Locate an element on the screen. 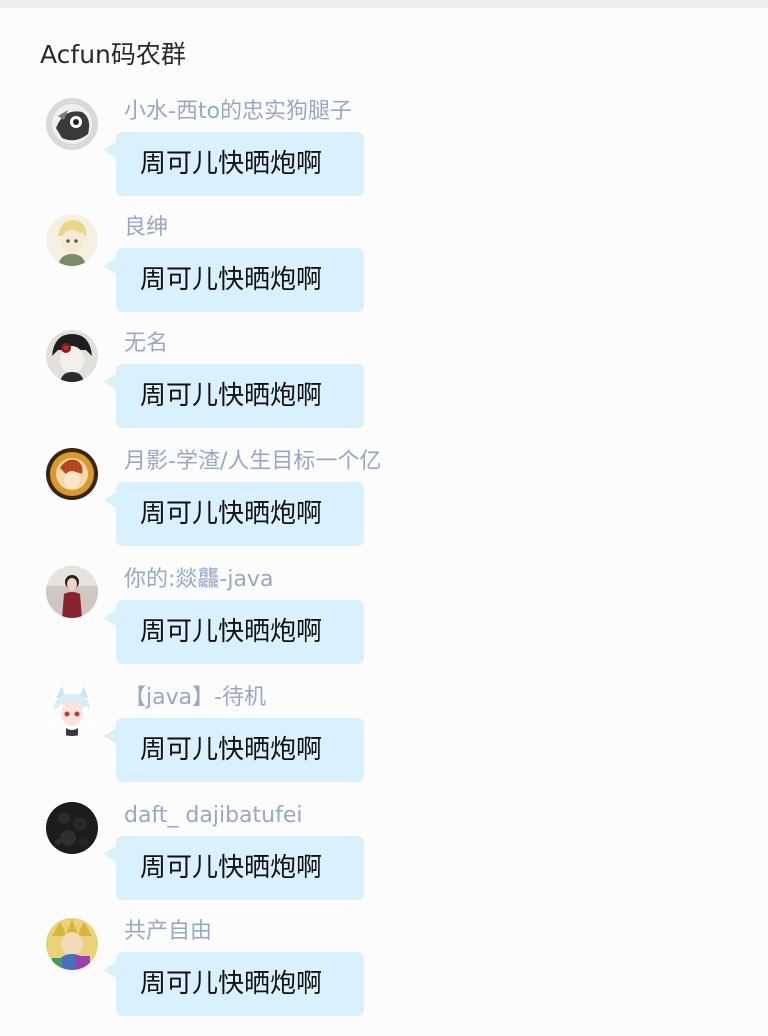 The image size is (768, 1036). chat-message: 【java】-待机 周可儿快晒炮啊 is located at coordinates (384, 743).